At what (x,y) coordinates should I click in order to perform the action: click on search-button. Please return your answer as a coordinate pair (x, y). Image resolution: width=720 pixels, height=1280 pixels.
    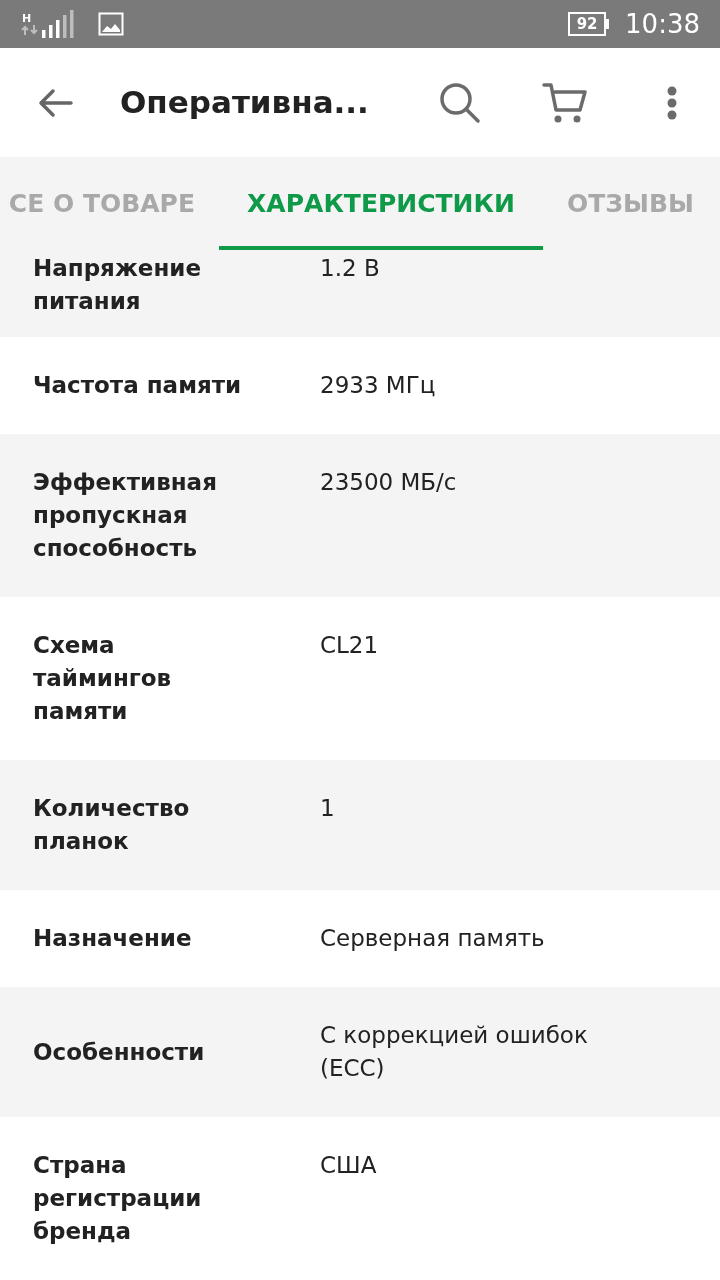
    Looking at the image, I should click on (460, 102).